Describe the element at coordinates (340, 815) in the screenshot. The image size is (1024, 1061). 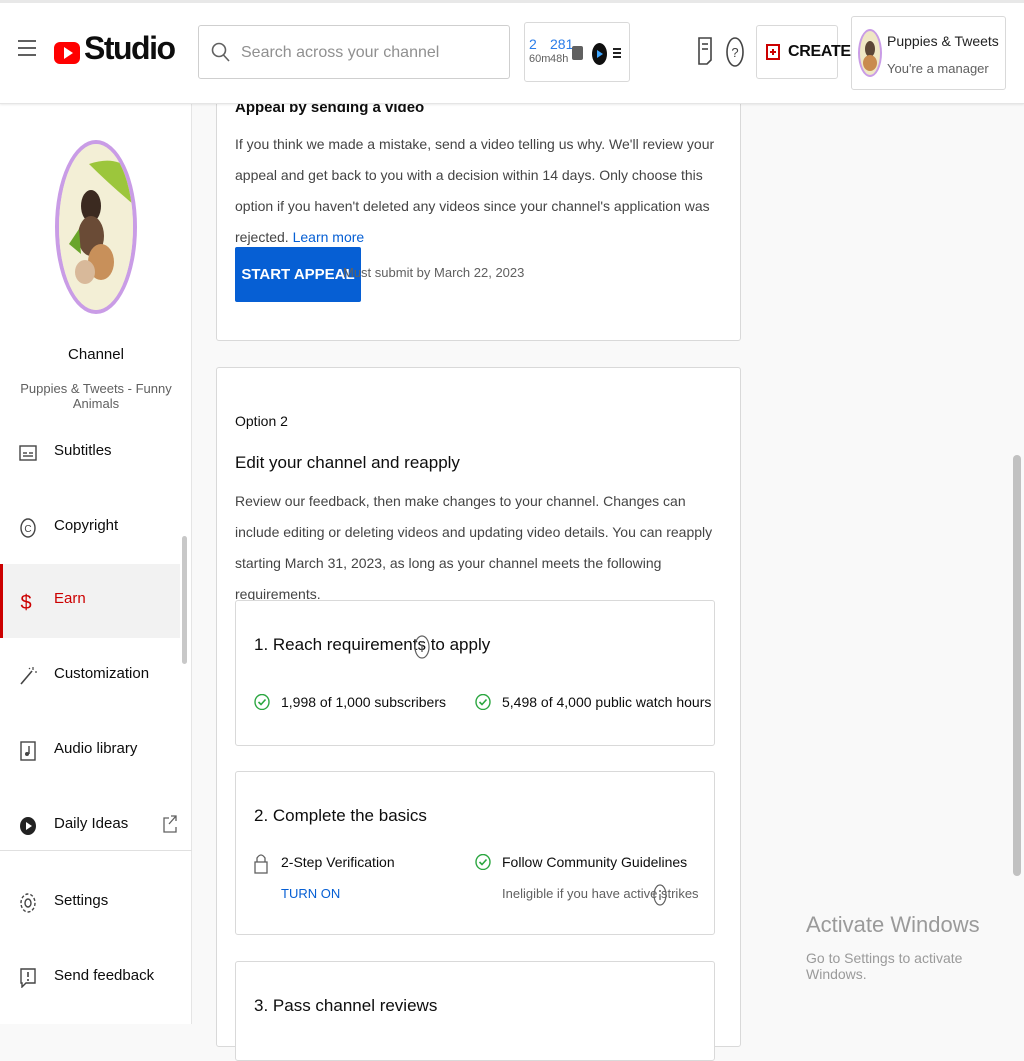
I see `basics-title: 2. Complete the basics` at that location.